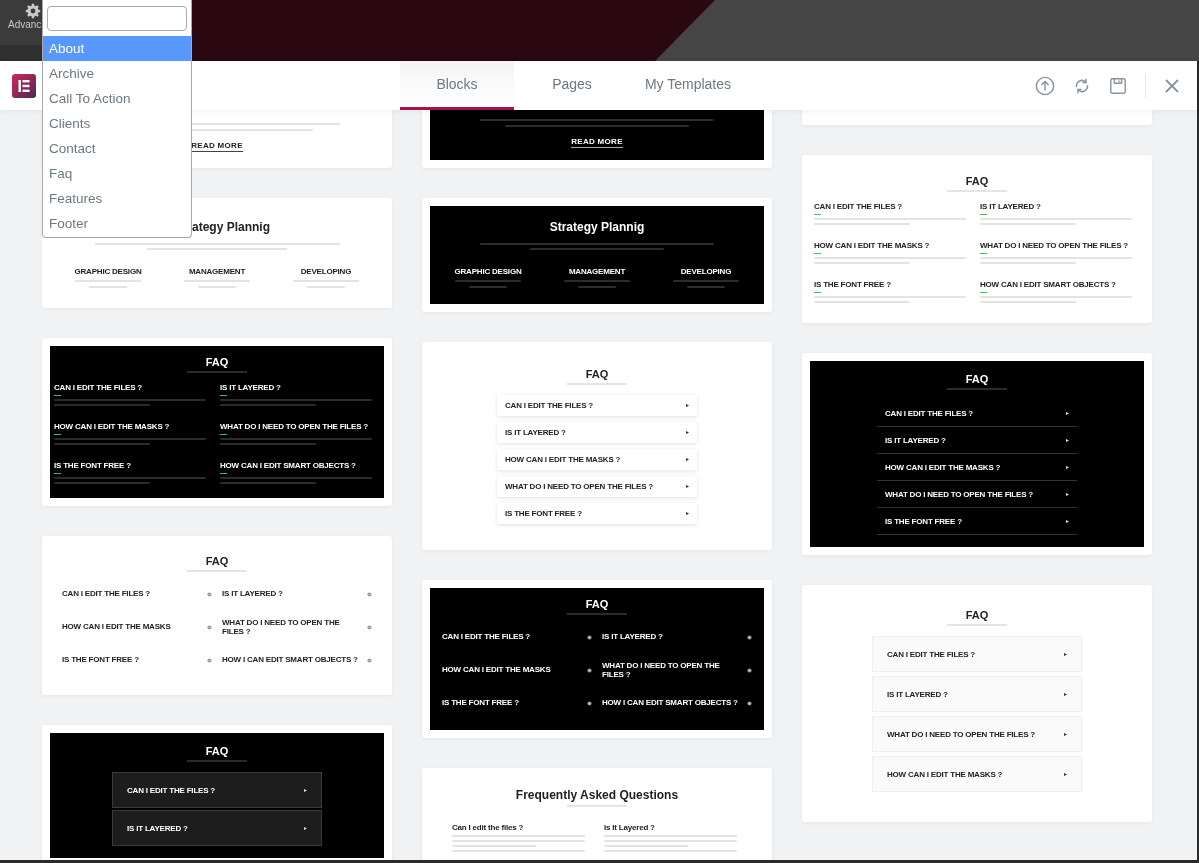 Image resolution: width=1199 pixels, height=863 pixels. Describe the element at coordinates (597, 227) in the screenshot. I see `preview-title: Strategy Plannig` at that location.